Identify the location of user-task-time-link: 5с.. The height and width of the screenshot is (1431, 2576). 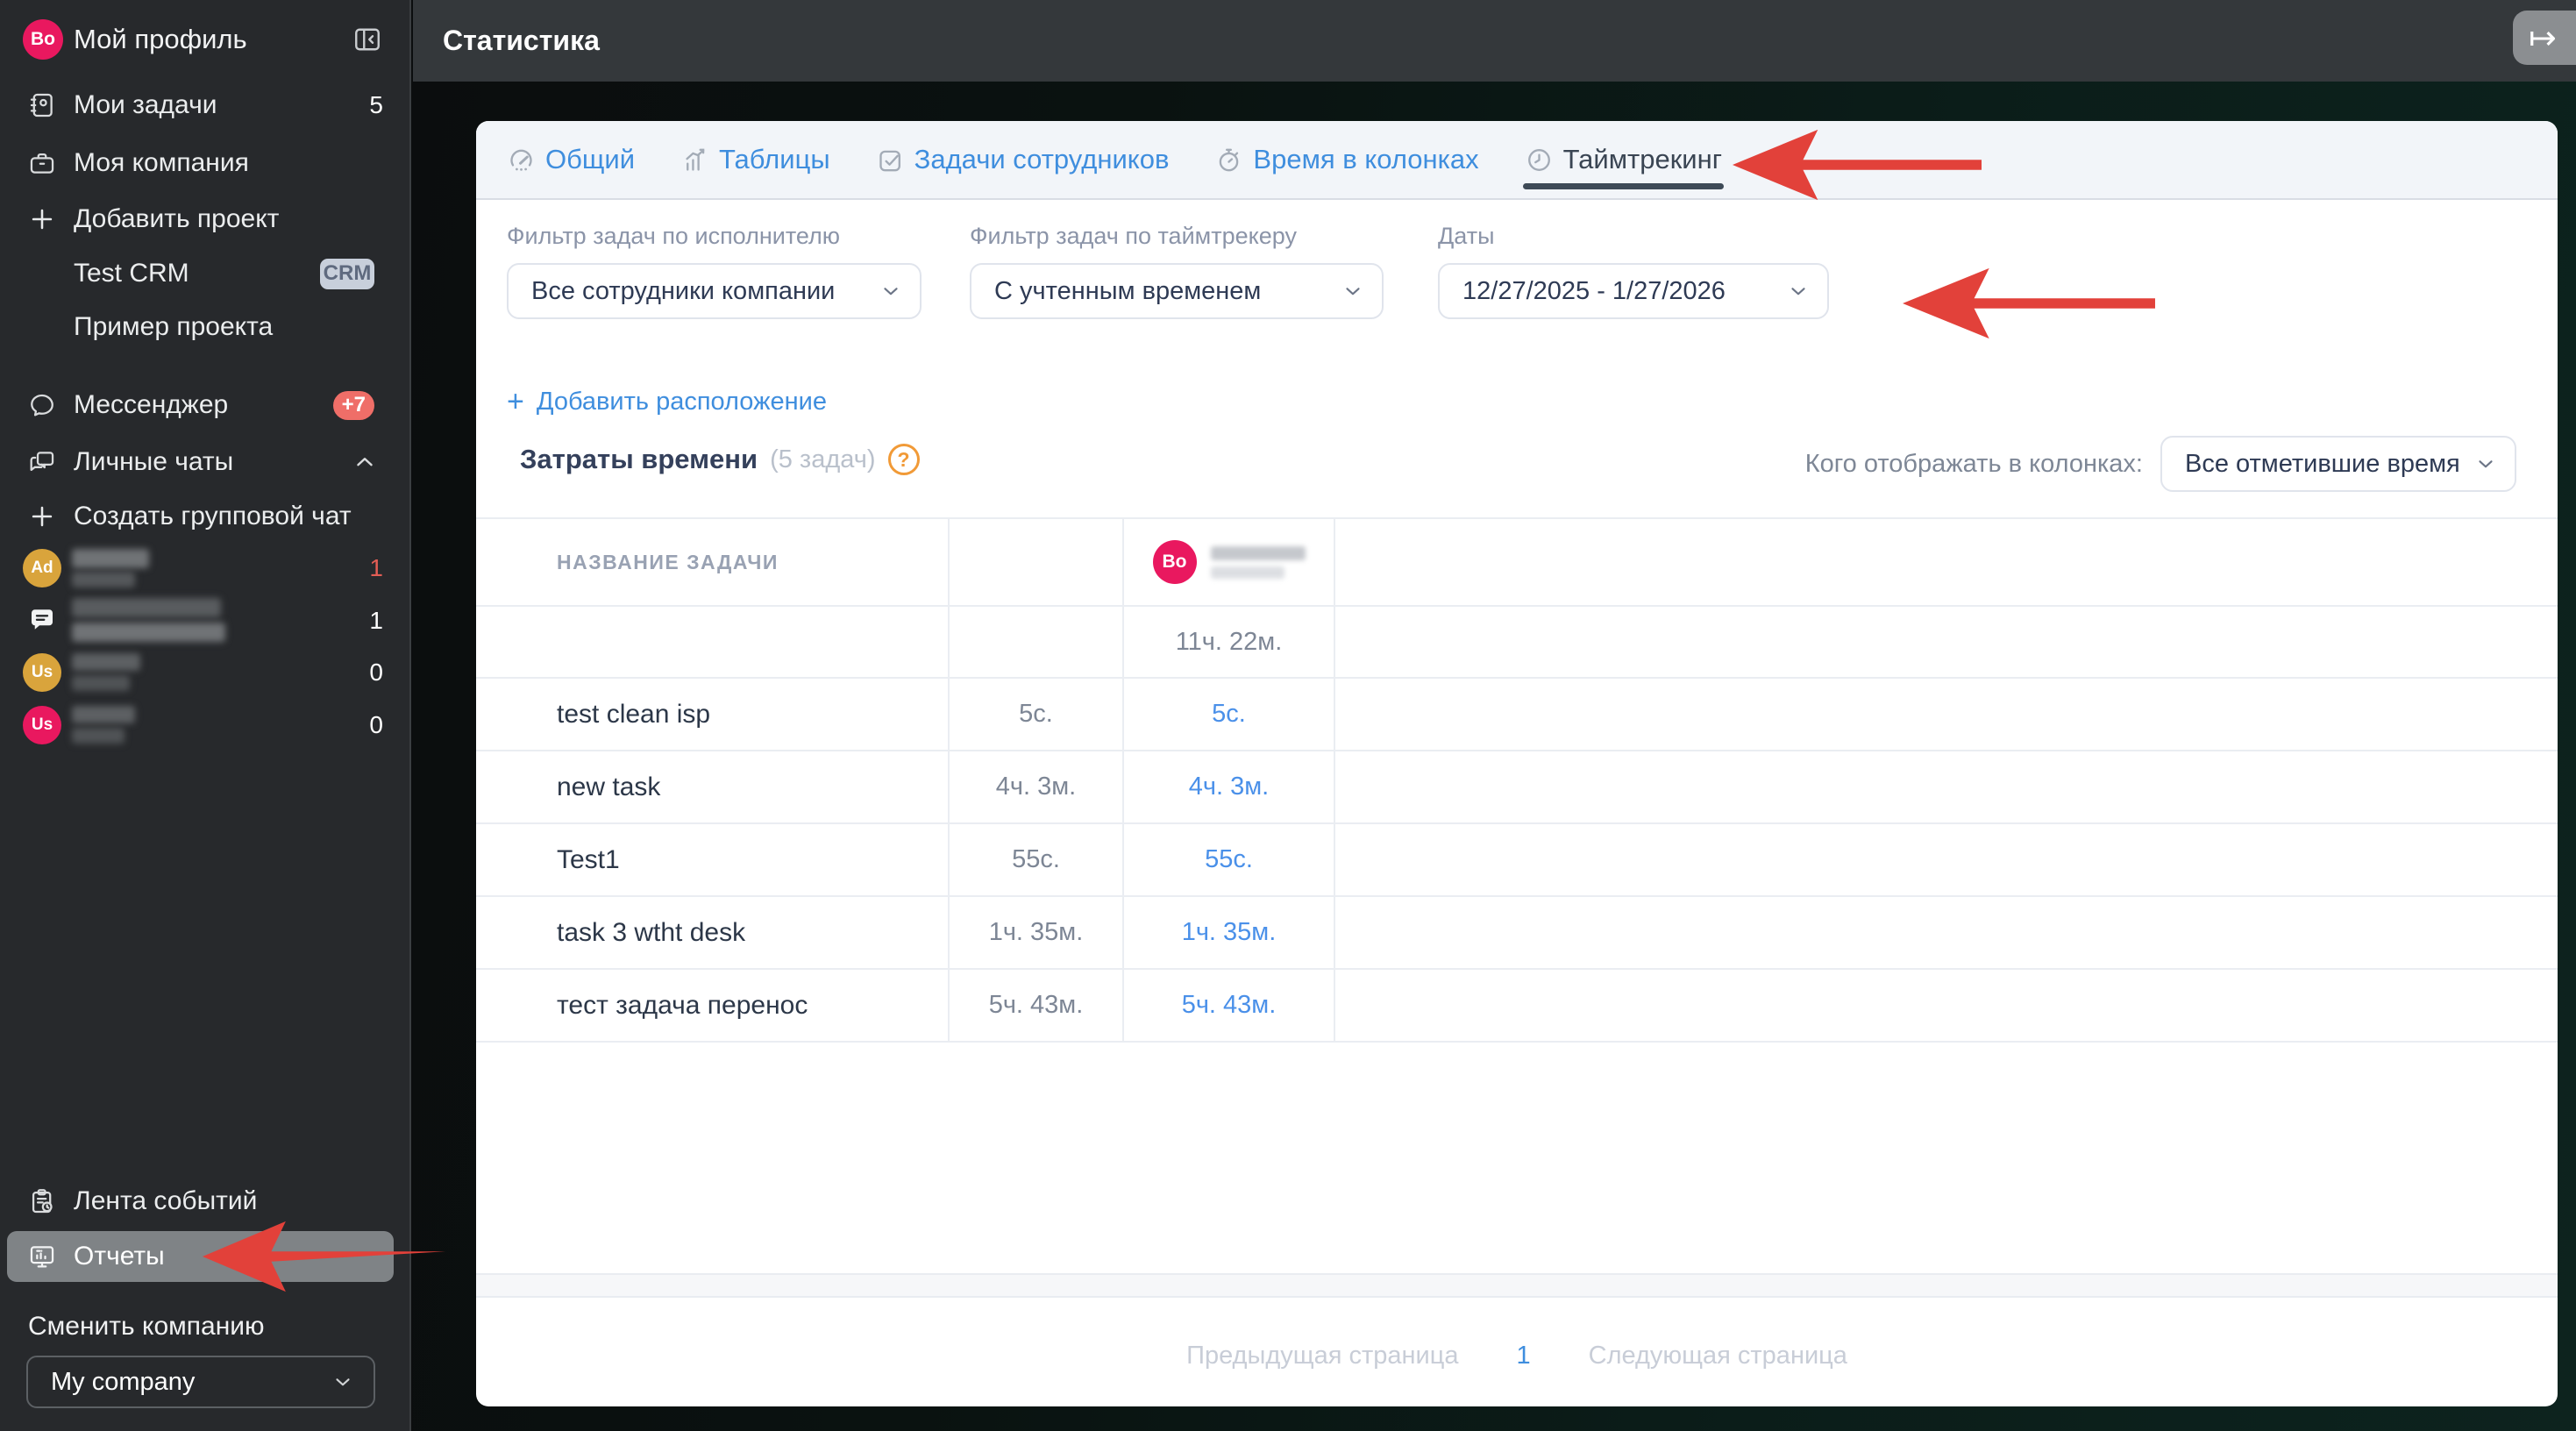
(1229, 714).